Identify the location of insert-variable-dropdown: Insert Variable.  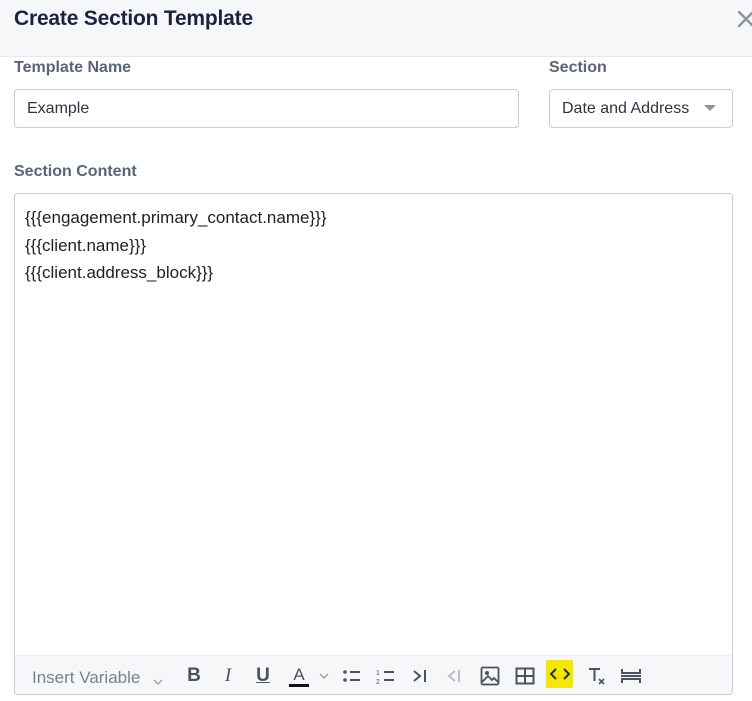
(86, 678).